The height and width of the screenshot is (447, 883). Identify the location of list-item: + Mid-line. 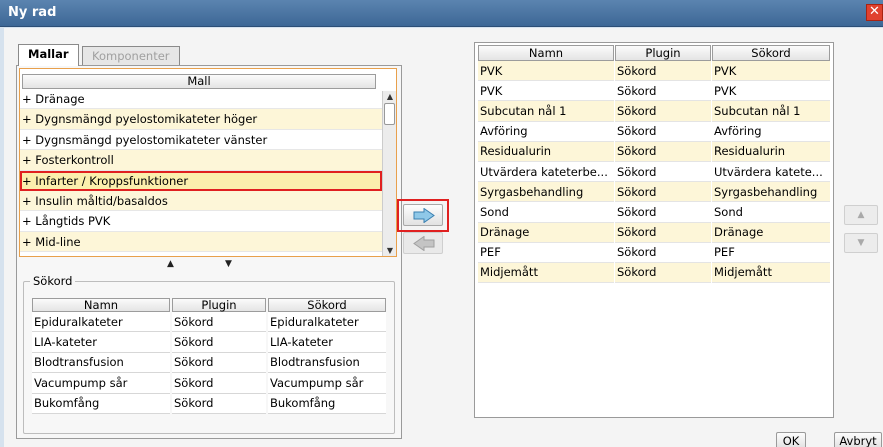
(201, 242).